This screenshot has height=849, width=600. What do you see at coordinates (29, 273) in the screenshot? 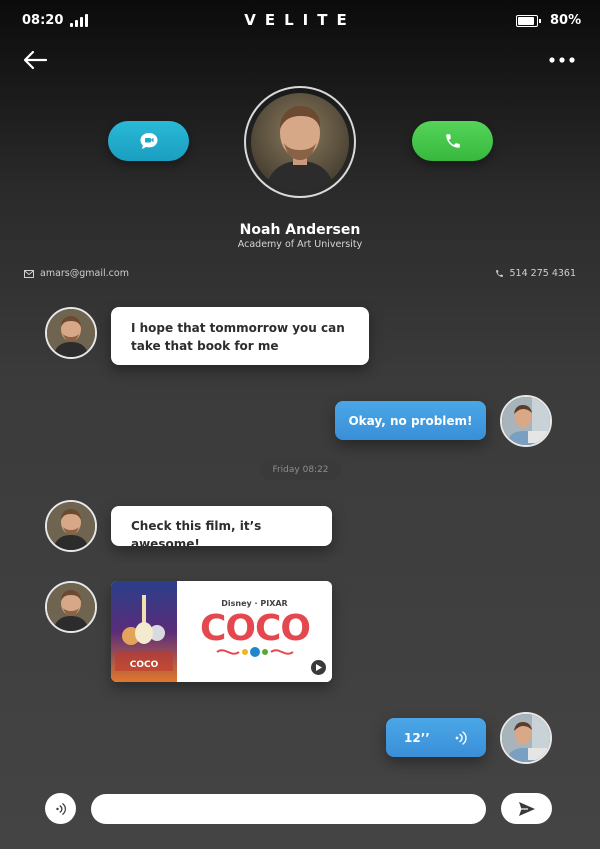
I see `mail-icon` at bounding box center [29, 273].